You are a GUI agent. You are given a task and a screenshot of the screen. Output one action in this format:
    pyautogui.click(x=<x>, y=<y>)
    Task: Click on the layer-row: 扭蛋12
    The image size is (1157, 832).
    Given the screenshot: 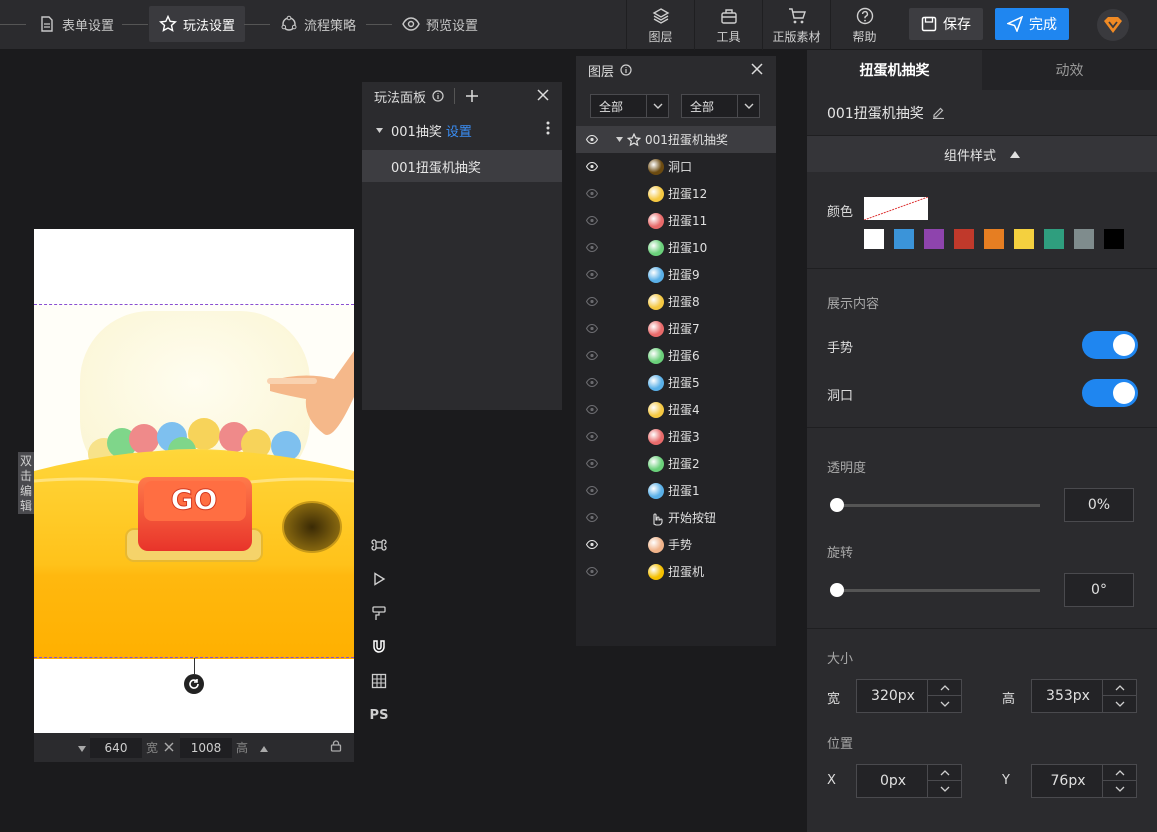 What is the action you would take?
    pyautogui.click(x=676, y=193)
    